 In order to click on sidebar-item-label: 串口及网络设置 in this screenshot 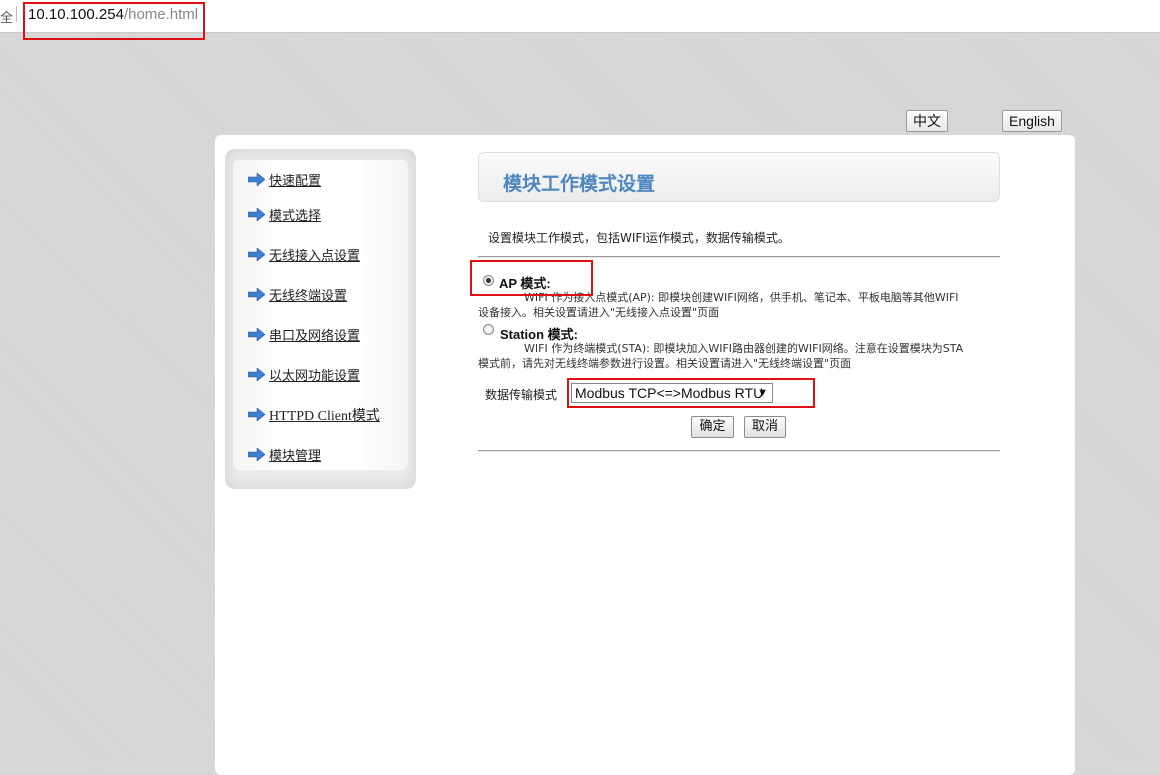, I will do `click(315, 336)`.